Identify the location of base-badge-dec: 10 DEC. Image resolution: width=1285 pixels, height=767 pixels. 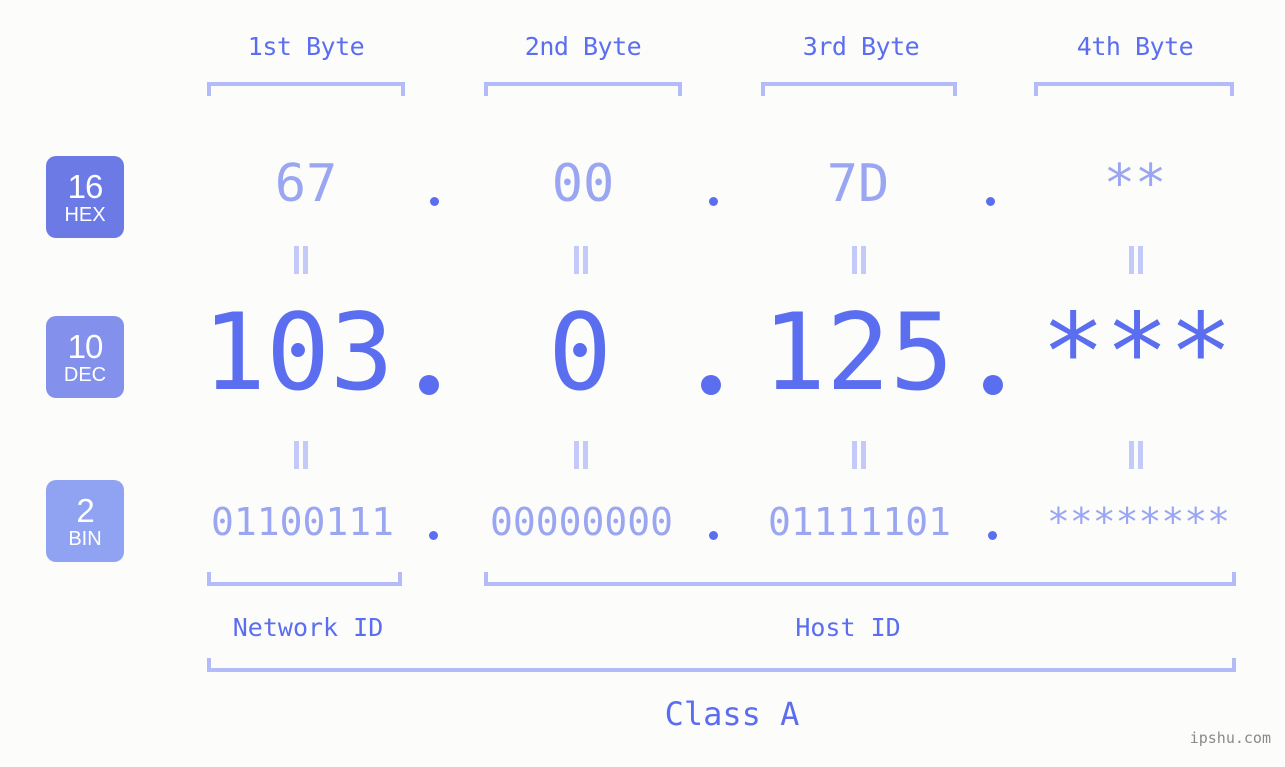
(85, 357).